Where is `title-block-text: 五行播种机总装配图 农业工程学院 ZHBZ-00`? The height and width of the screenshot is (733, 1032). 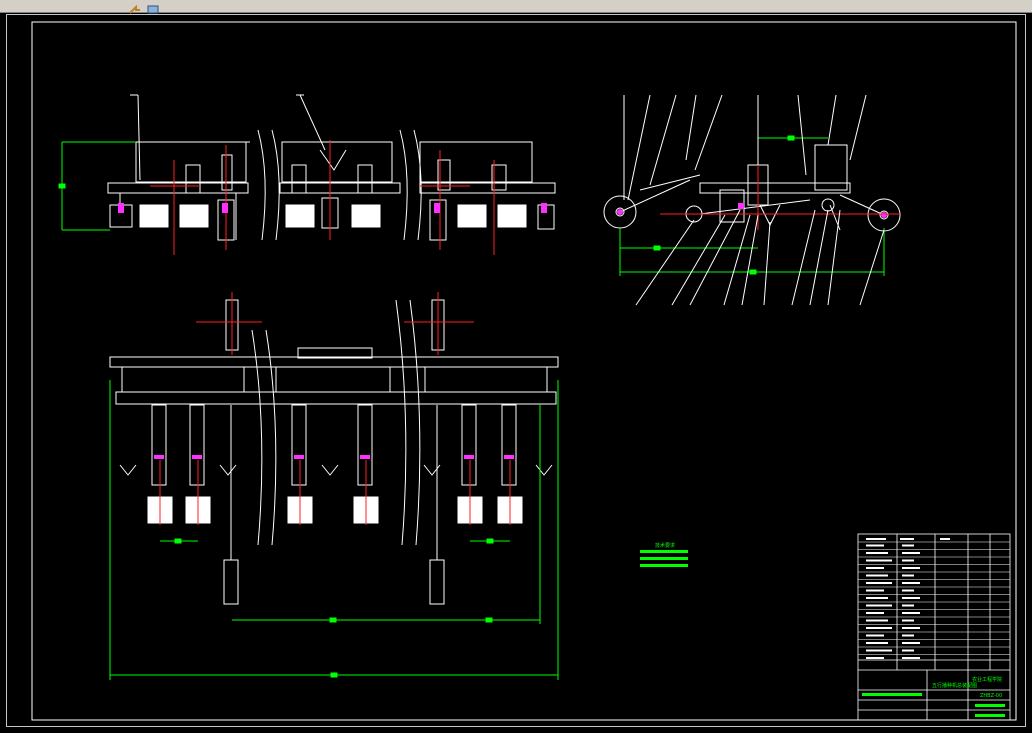 title-block-text: 五行播种机总装配图 农业工程学院 ZHBZ-00 is located at coordinates (967, 687).